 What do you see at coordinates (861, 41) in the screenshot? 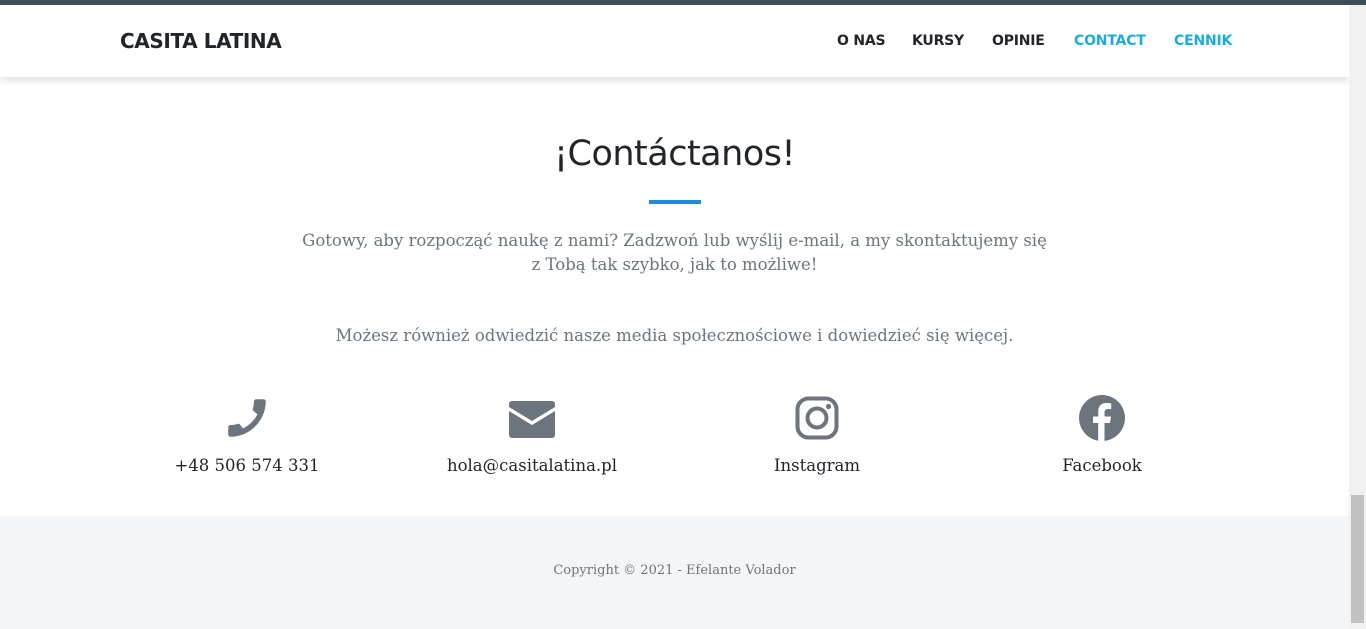
I see `nav-item-o-nas: O NAS` at bounding box center [861, 41].